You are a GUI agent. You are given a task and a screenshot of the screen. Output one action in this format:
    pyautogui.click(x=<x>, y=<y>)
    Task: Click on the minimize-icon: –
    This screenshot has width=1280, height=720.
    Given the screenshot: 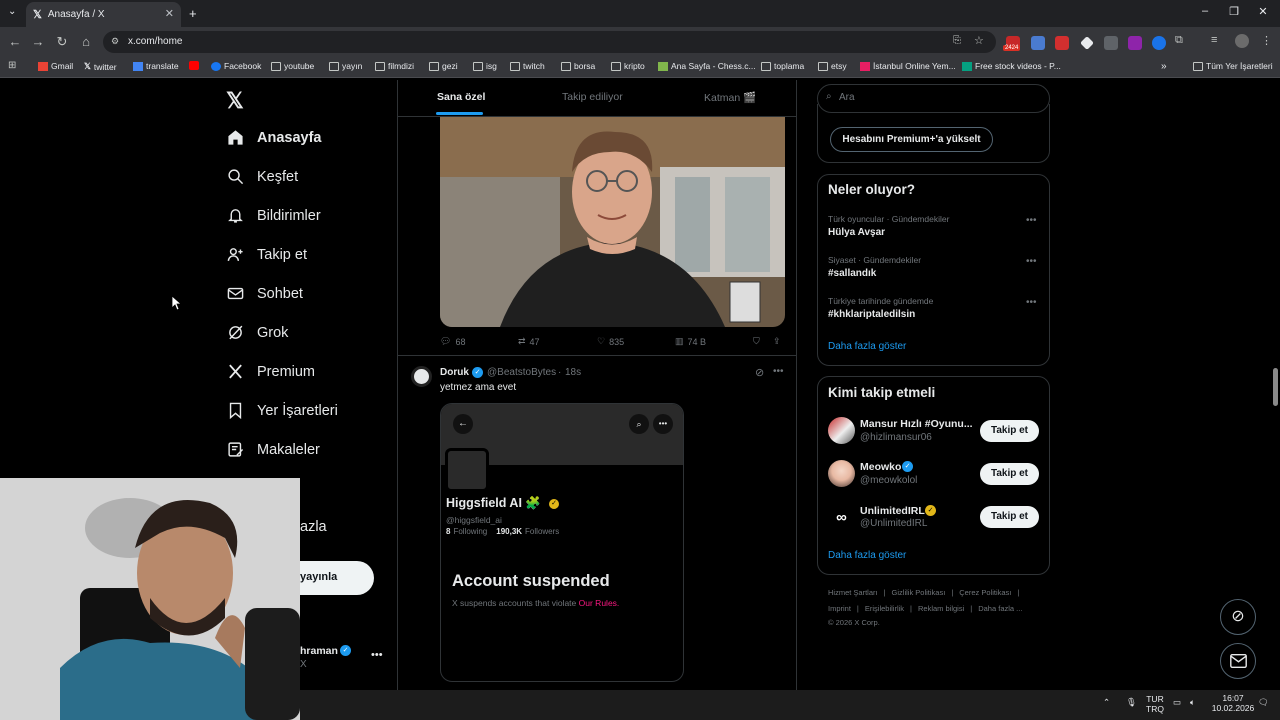 What is the action you would take?
    pyautogui.click(x=1205, y=11)
    